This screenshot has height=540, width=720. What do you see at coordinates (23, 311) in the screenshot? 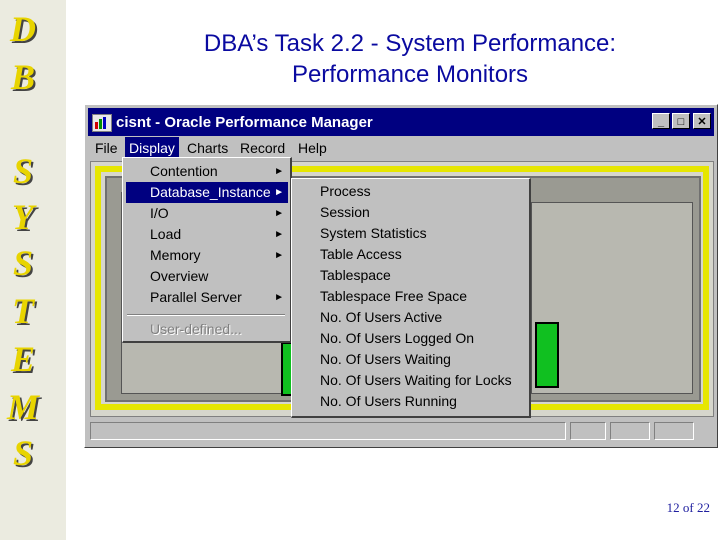
I see `side-letter: T` at bounding box center [23, 311].